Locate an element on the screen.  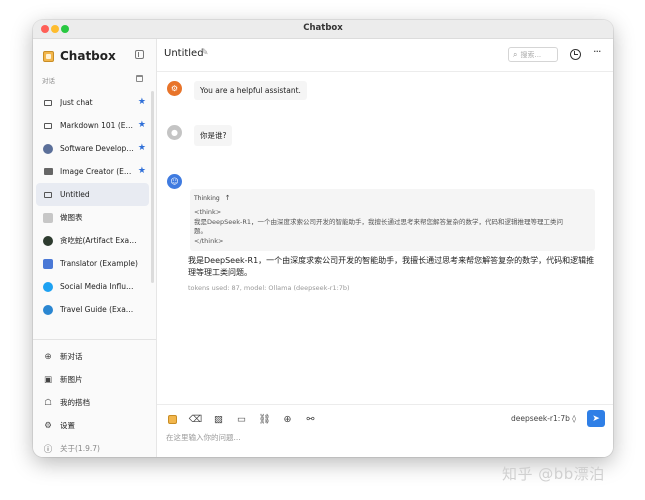
sidebar-item-just-chat: Just chat ★ is located at coordinates (92, 102).